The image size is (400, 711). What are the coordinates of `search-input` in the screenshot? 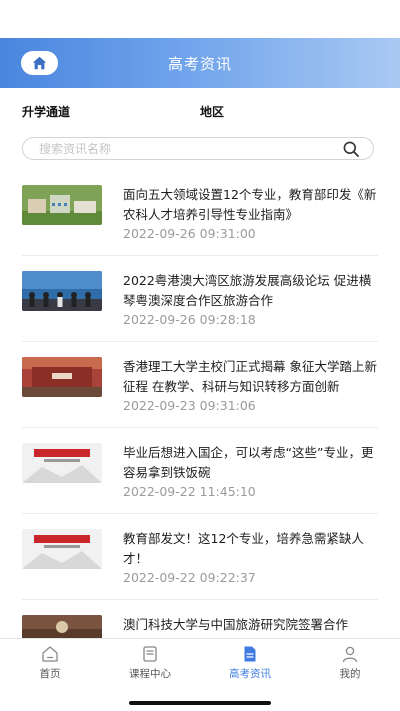 It's located at (184, 148).